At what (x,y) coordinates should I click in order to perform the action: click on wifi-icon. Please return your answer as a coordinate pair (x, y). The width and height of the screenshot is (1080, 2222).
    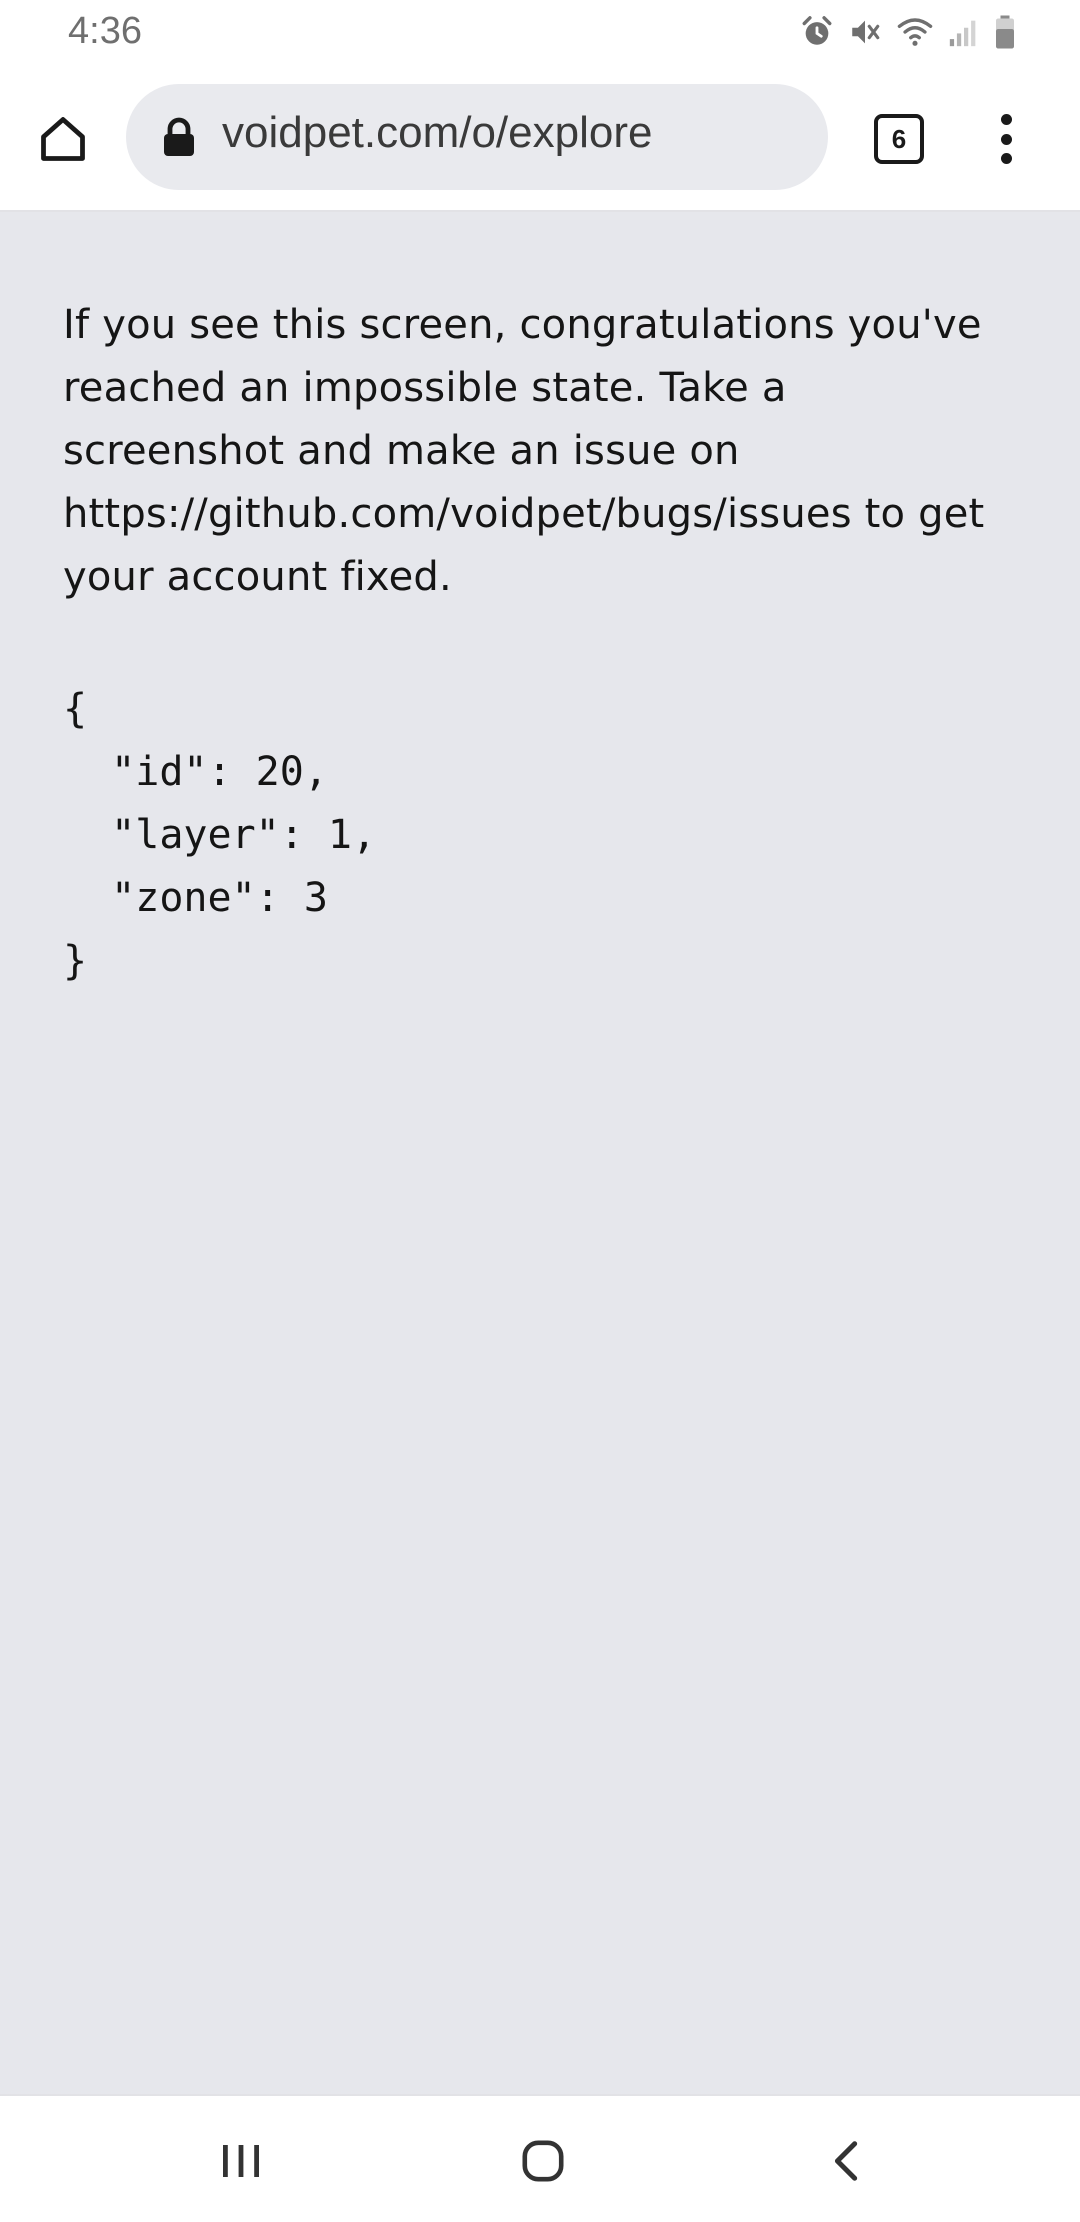
    Looking at the image, I should click on (915, 32).